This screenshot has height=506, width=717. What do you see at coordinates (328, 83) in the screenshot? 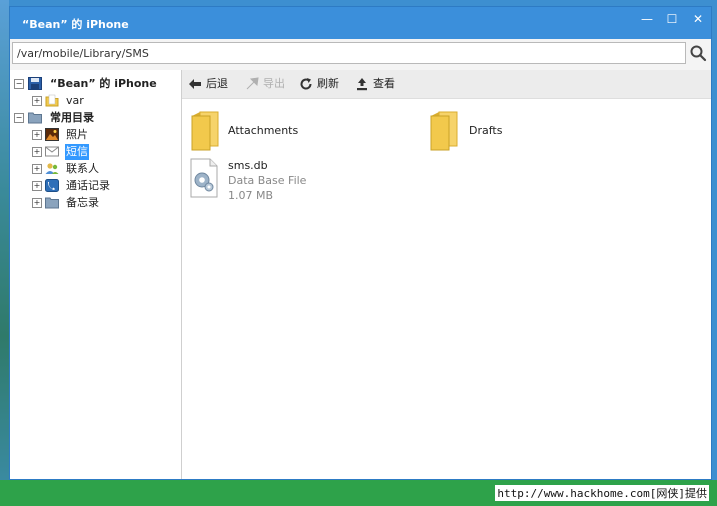
I see `refresh-label: 刷新` at bounding box center [328, 83].